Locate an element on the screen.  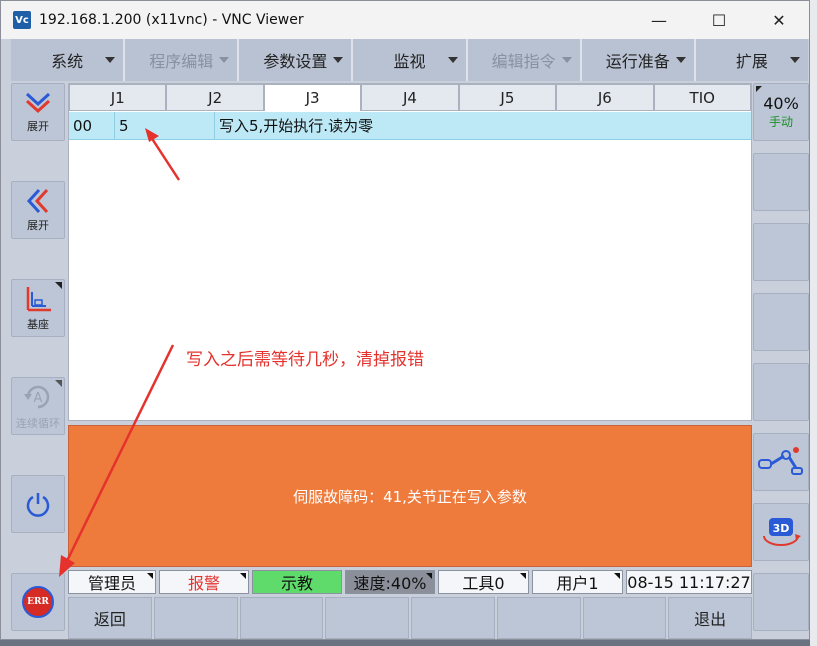
3d-view-icon: 3D is located at coordinates (782, 532).